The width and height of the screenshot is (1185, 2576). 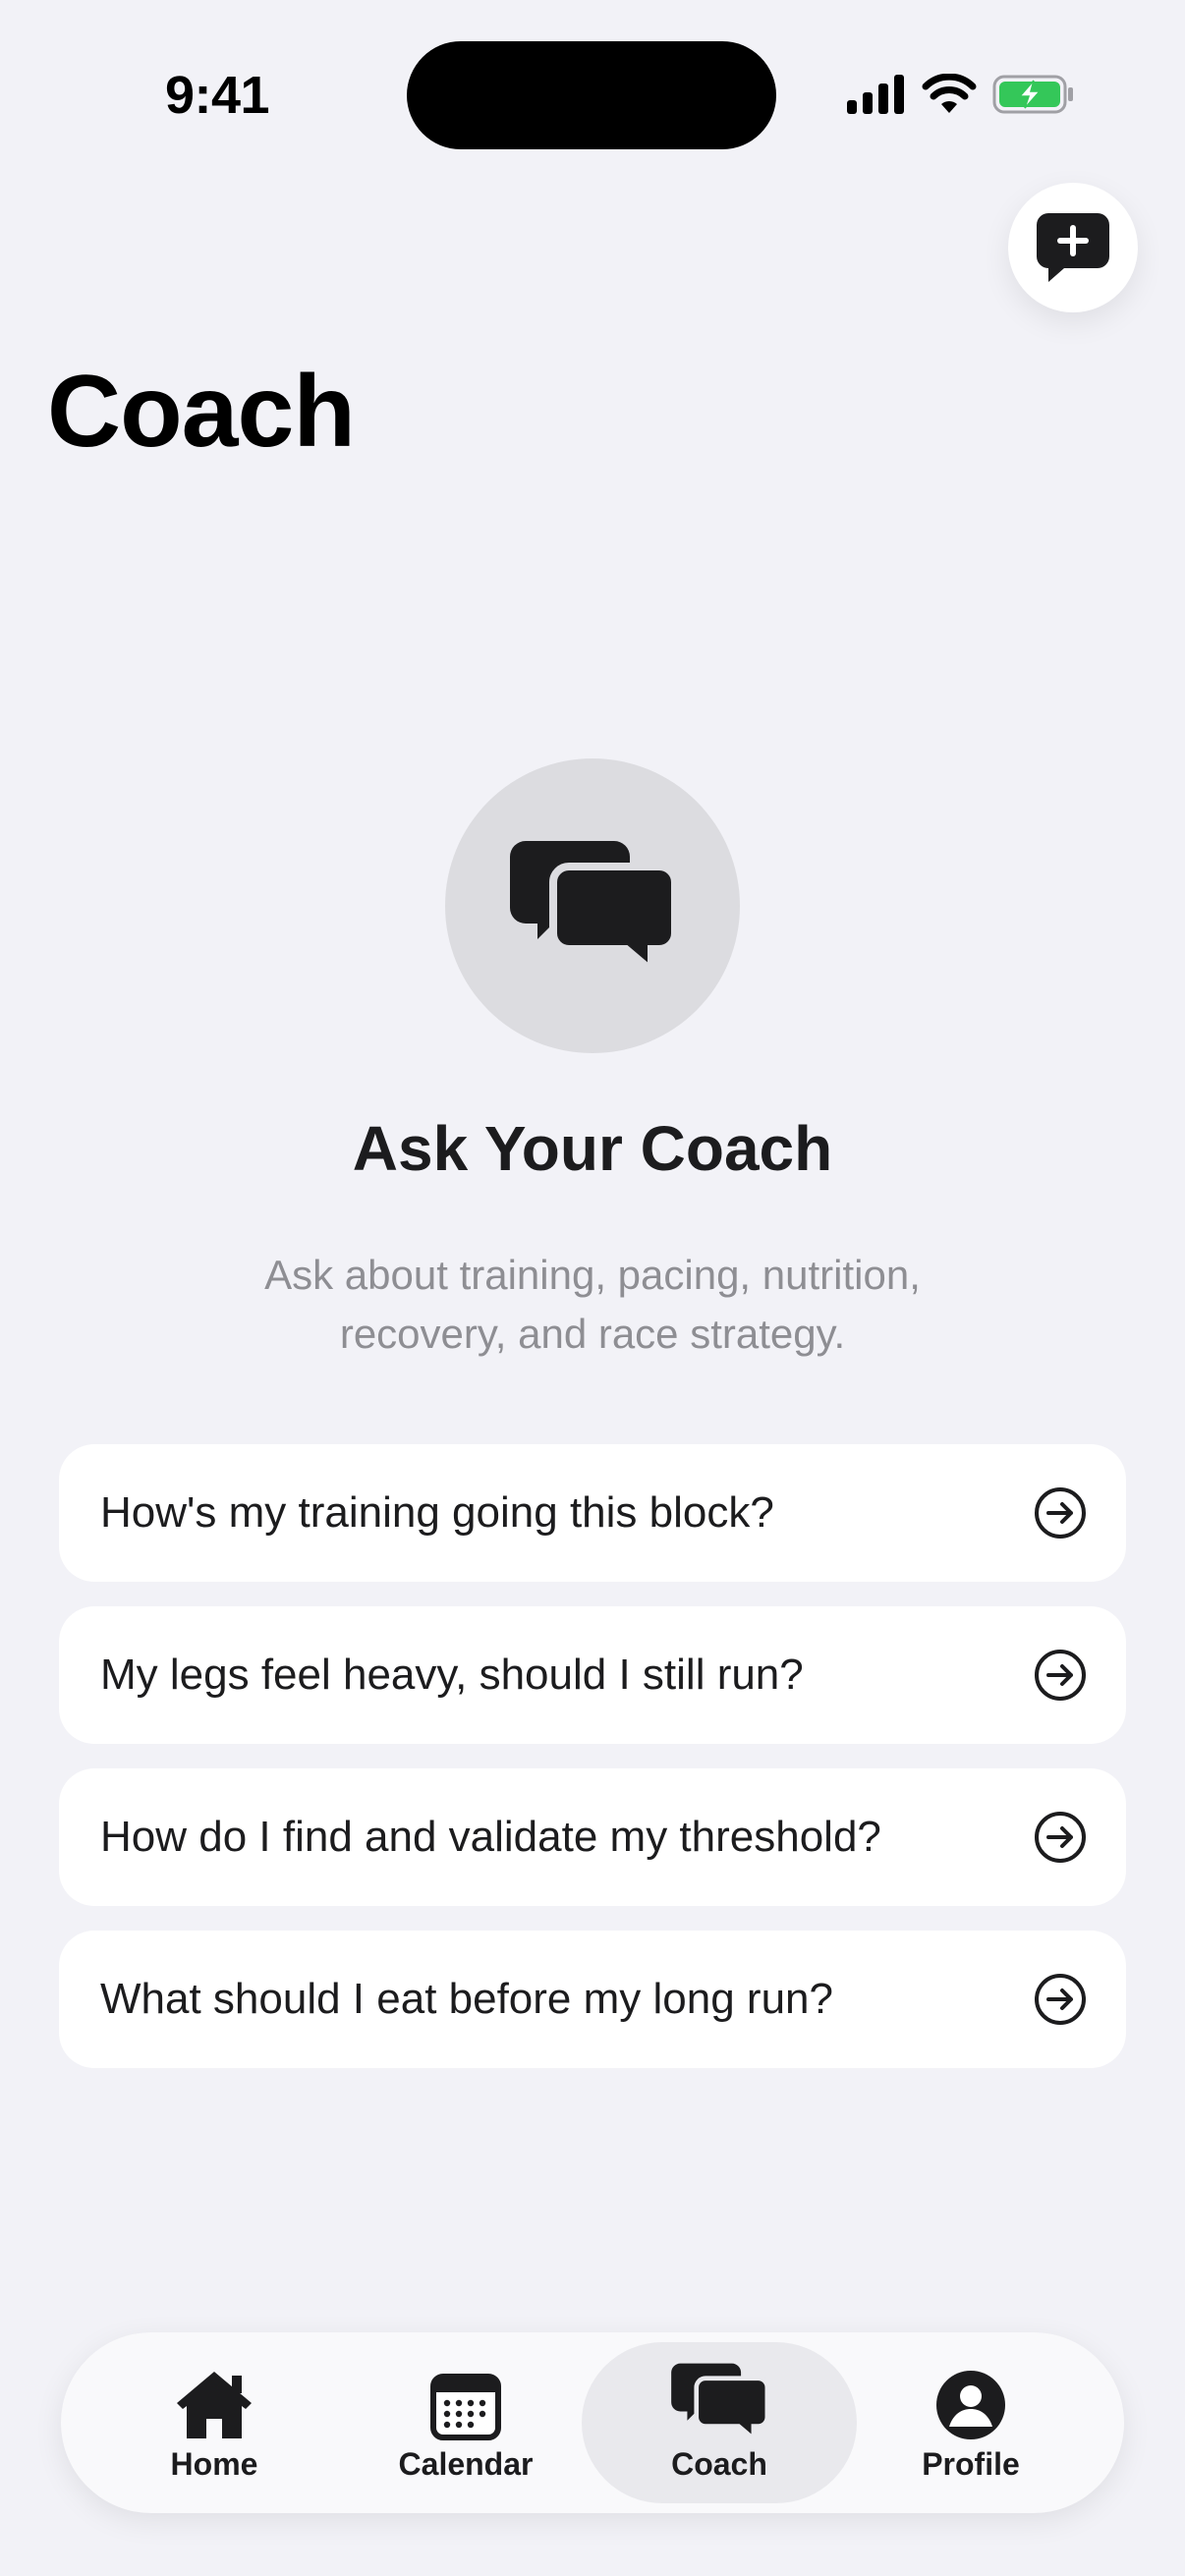 I want to click on person-circle-icon, so click(x=971, y=2404).